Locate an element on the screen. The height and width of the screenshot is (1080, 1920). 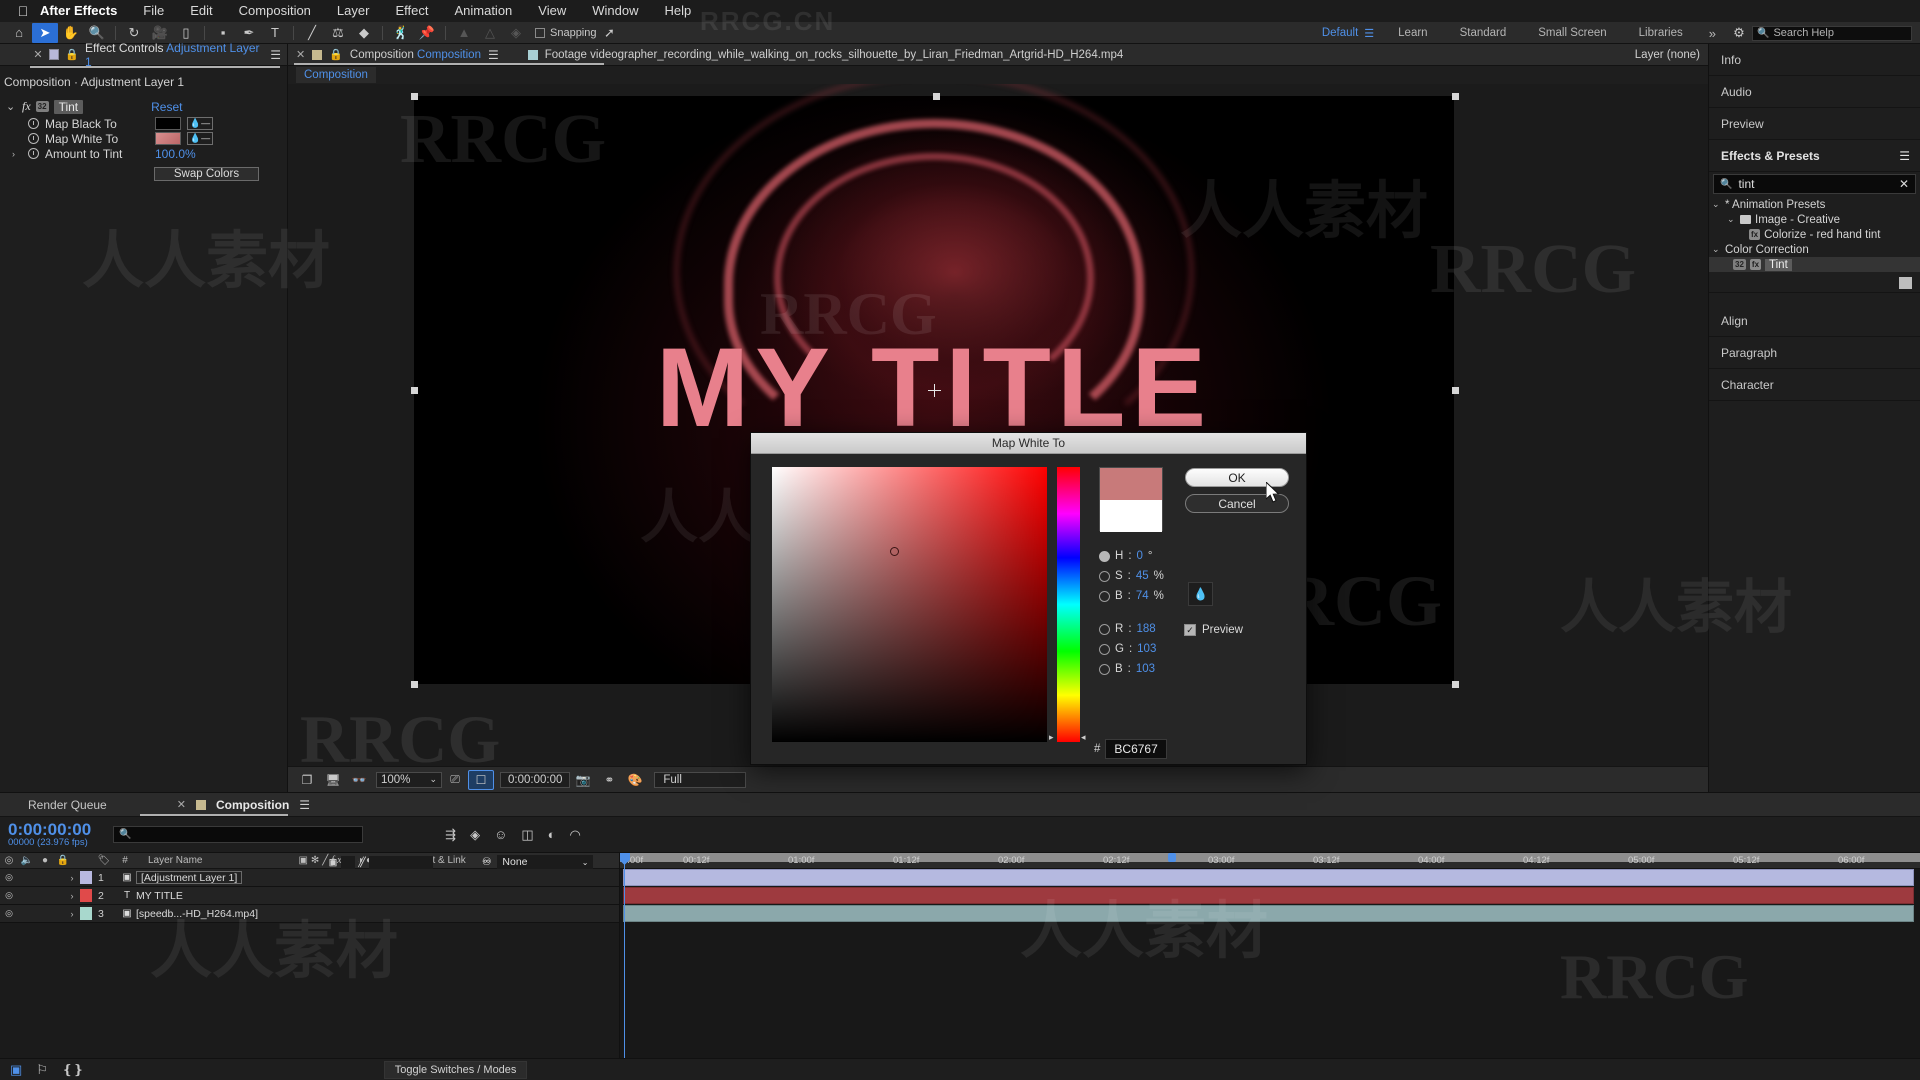
zoom-level-select: 100% ⌄ is located at coordinates (409, 779).